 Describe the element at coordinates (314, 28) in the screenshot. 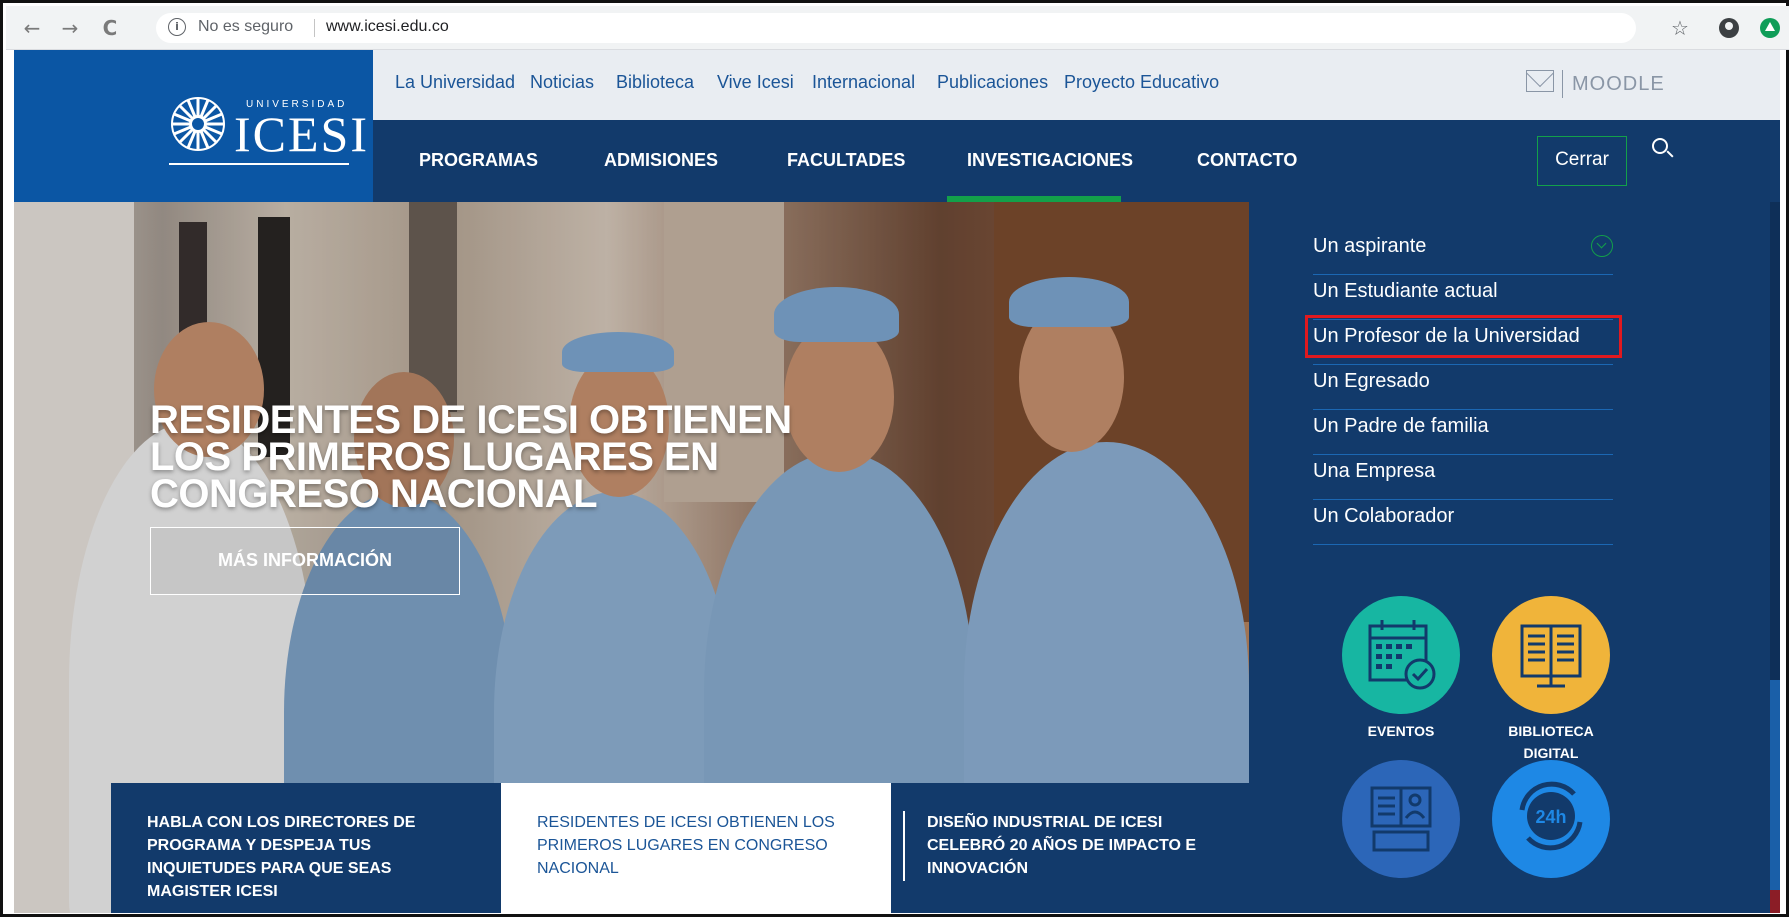

I see `address-divider` at that location.